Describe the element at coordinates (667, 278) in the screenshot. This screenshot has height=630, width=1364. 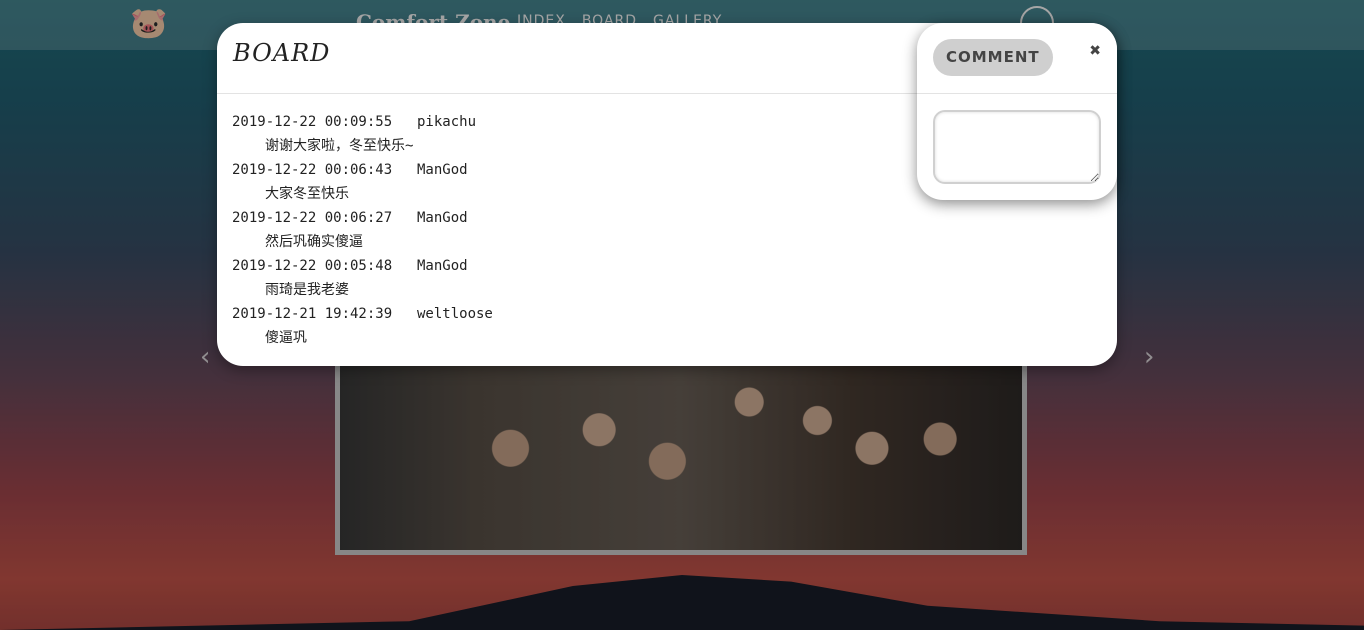
I see `board-post: 2019-12-22 00:05:48 ManGod 雨琦是我老婆` at that location.